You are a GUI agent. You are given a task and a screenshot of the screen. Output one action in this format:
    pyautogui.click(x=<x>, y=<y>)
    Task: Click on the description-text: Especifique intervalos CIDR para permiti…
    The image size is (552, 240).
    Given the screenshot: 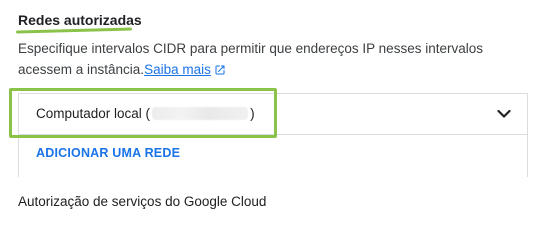 What is the action you would take?
    pyautogui.click(x=250, y=59)
    